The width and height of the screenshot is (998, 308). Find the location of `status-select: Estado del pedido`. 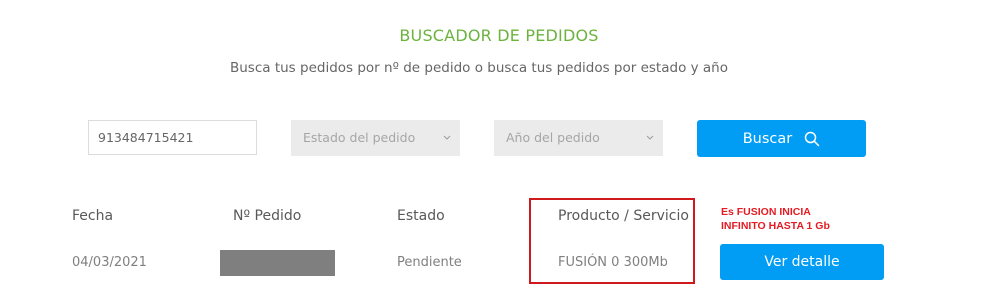

status-select: Estado del pedido is located at coordinates (375, 138).